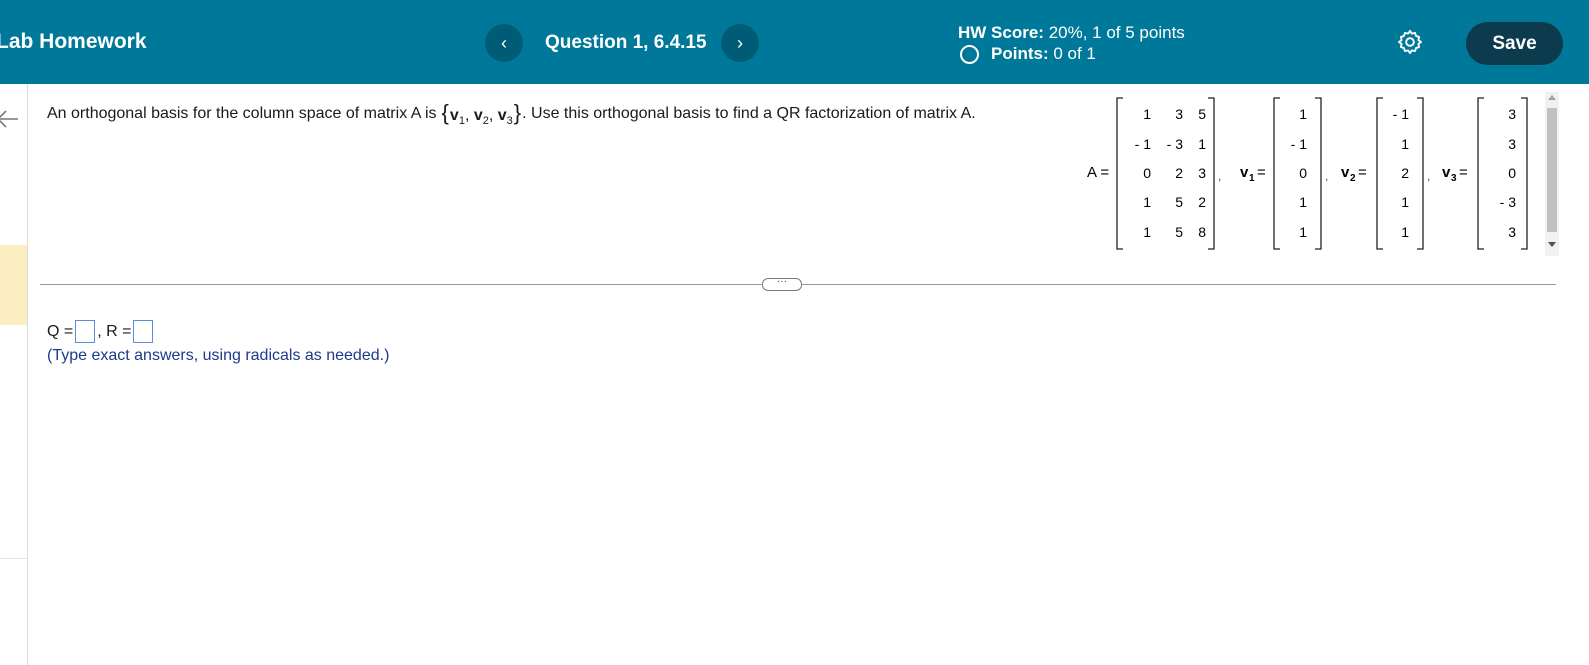 The width and height of the screenshot is (1589, 665). Describe the element at coordinates (1299, 144) in the screenshot. I see `v1-entry: - 1` at that location.